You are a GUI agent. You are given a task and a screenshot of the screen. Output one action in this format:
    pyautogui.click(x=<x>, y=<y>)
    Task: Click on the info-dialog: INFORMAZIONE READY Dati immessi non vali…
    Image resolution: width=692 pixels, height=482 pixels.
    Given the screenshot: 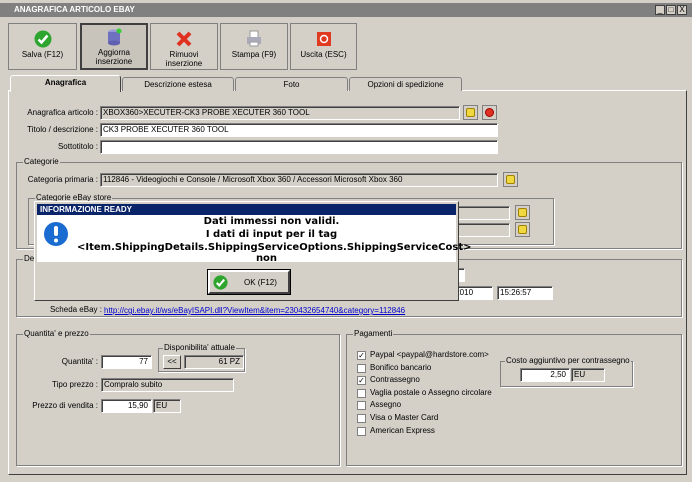 What is the action you would take?
    pyautogui.click(x=253, y=251)
    